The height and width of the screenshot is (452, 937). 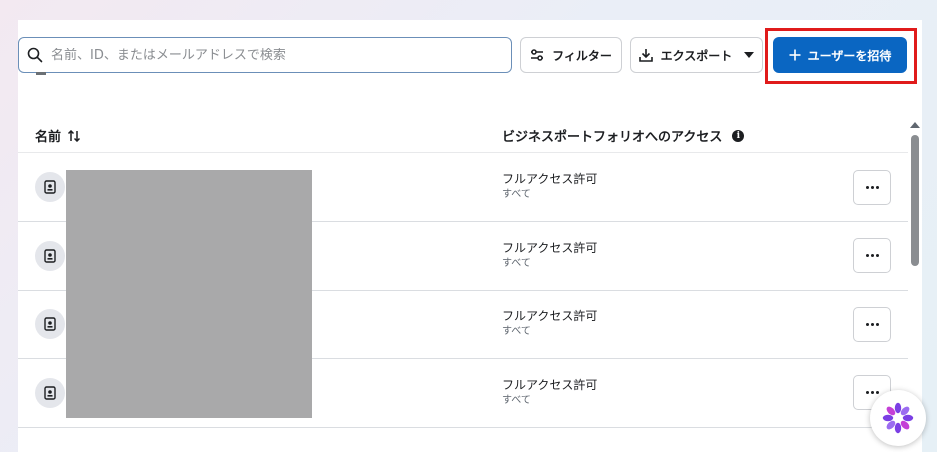 I want to click on invite-label: ユーザーを招待, so click(x=849, y=55).